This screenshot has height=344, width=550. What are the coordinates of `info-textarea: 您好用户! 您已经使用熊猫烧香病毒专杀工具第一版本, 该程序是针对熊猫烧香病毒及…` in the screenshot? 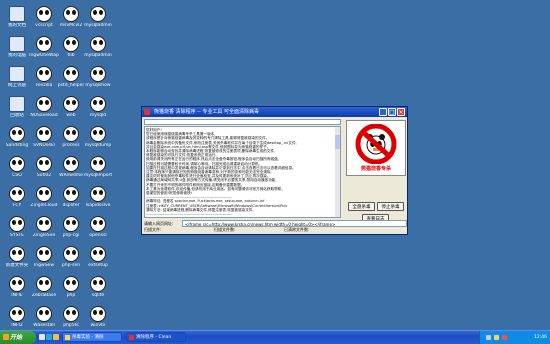 It's located at (242, 172).